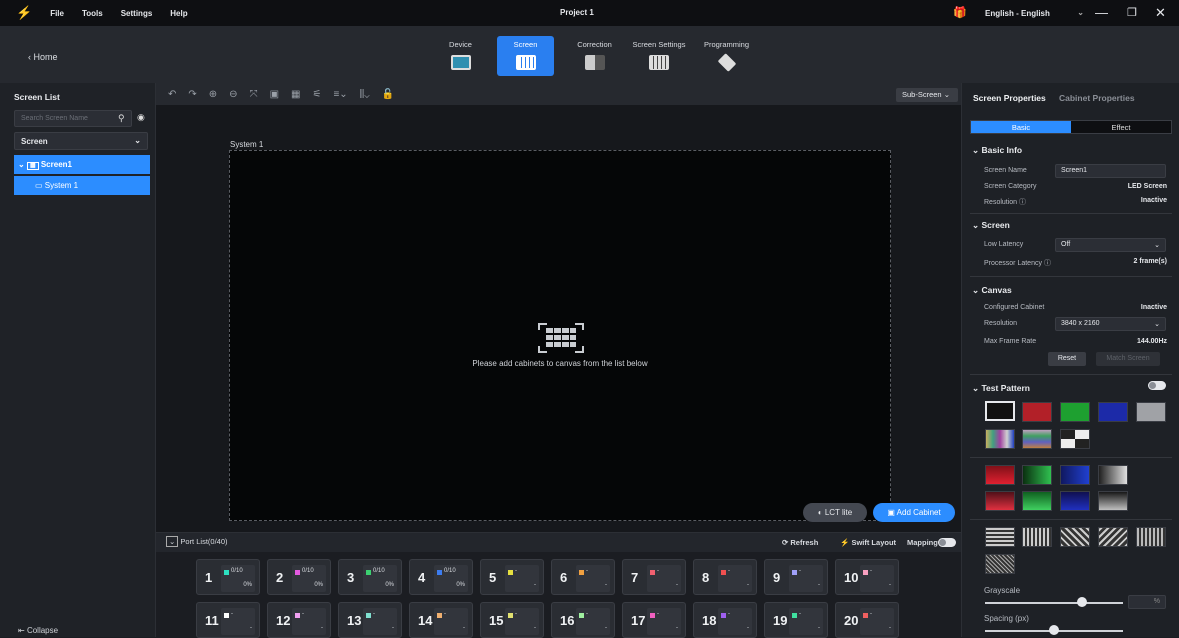 The width and height of the screenshot is (1179, 638). Describe the element at coordinates (57, 13) in the screenshot. I see `menu-file: File` at that location.